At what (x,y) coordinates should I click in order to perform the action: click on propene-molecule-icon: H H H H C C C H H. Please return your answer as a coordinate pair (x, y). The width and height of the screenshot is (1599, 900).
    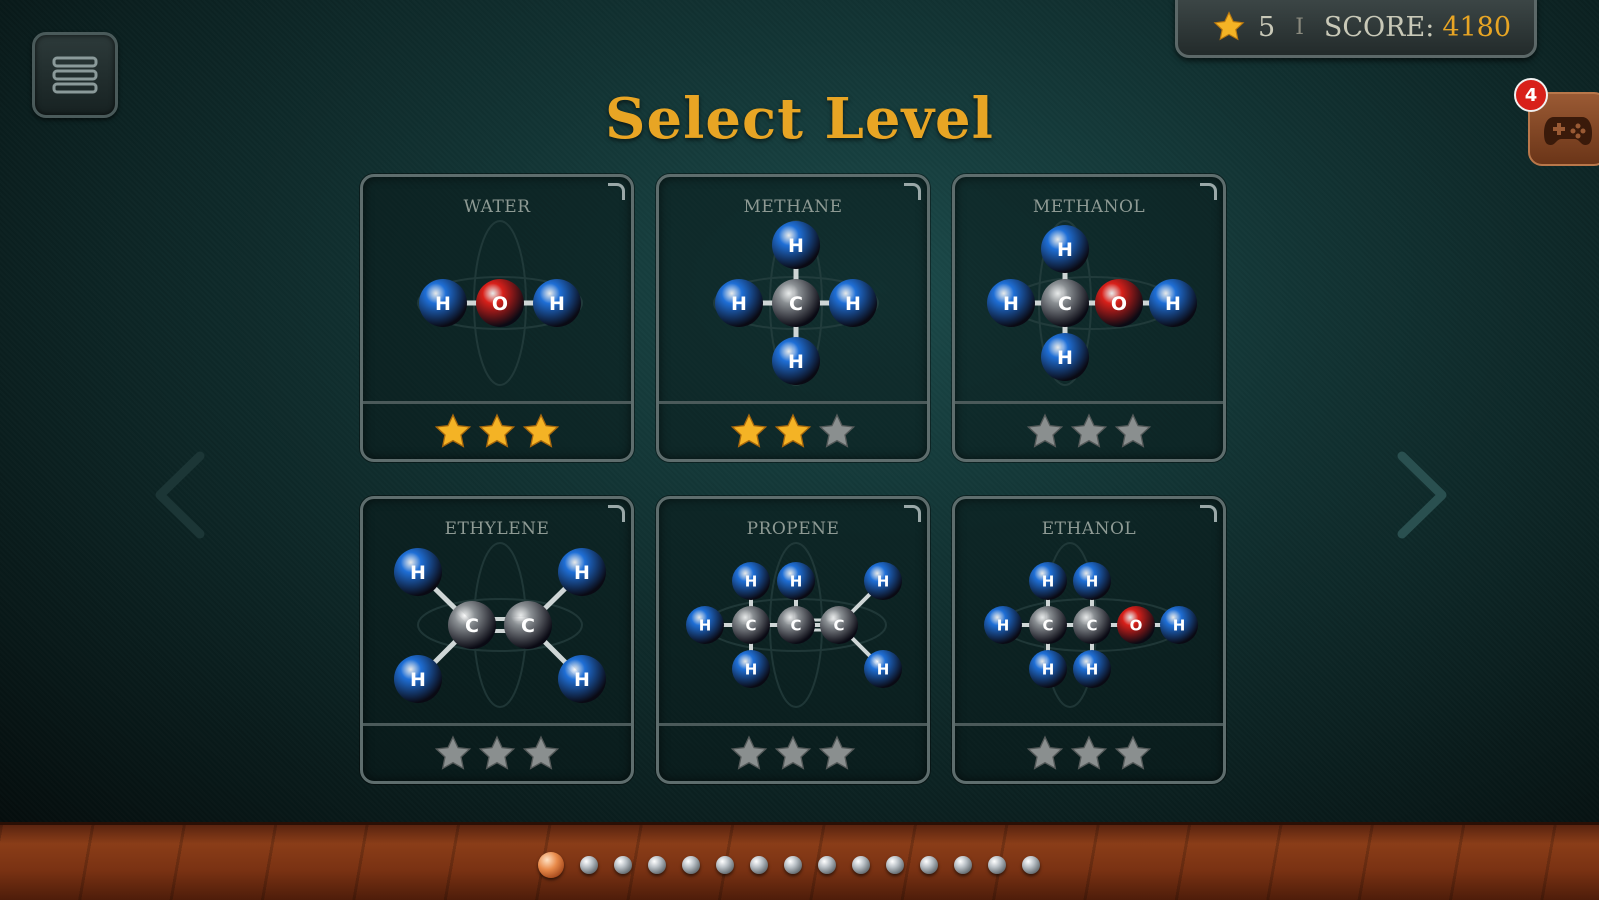
    Looking at the image, I should click on (794, 625).